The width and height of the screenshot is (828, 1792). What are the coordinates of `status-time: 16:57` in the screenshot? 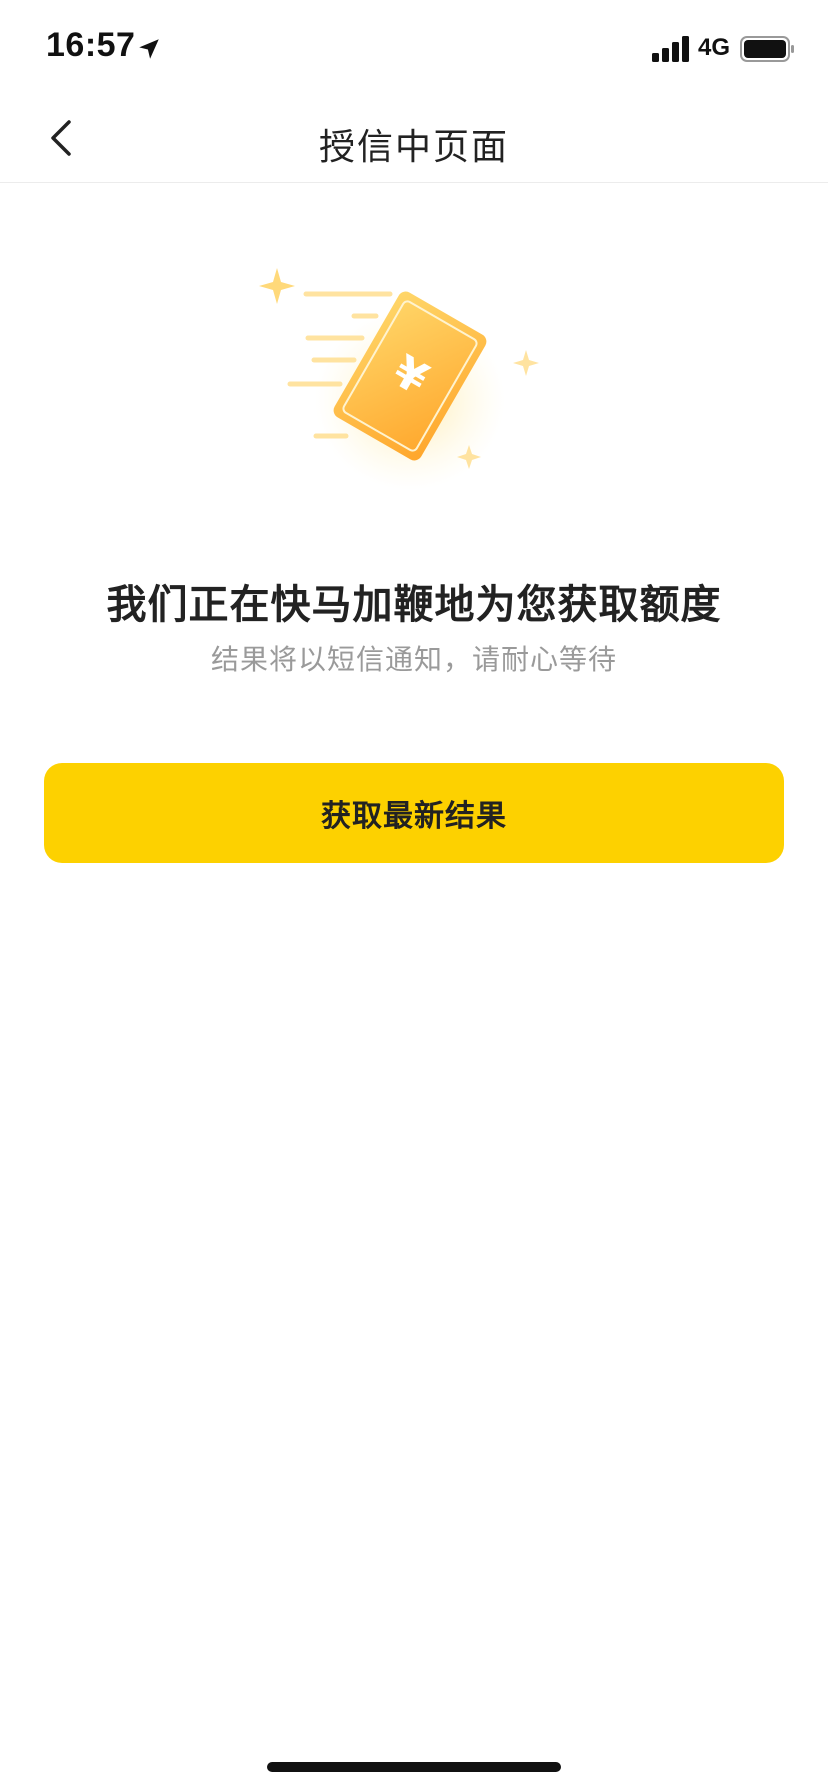 It's located at (91, 45).